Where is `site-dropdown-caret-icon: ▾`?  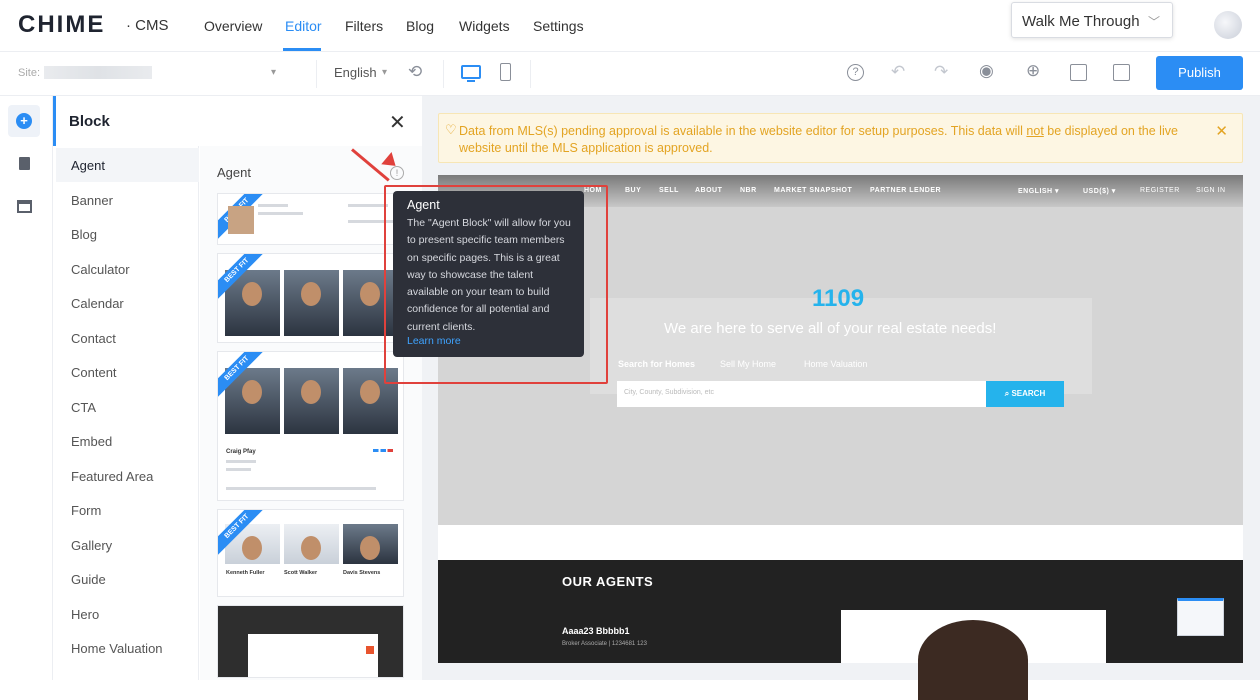
site-dropdown-caret-icon: ▾ is located at coordinates (273, 72).